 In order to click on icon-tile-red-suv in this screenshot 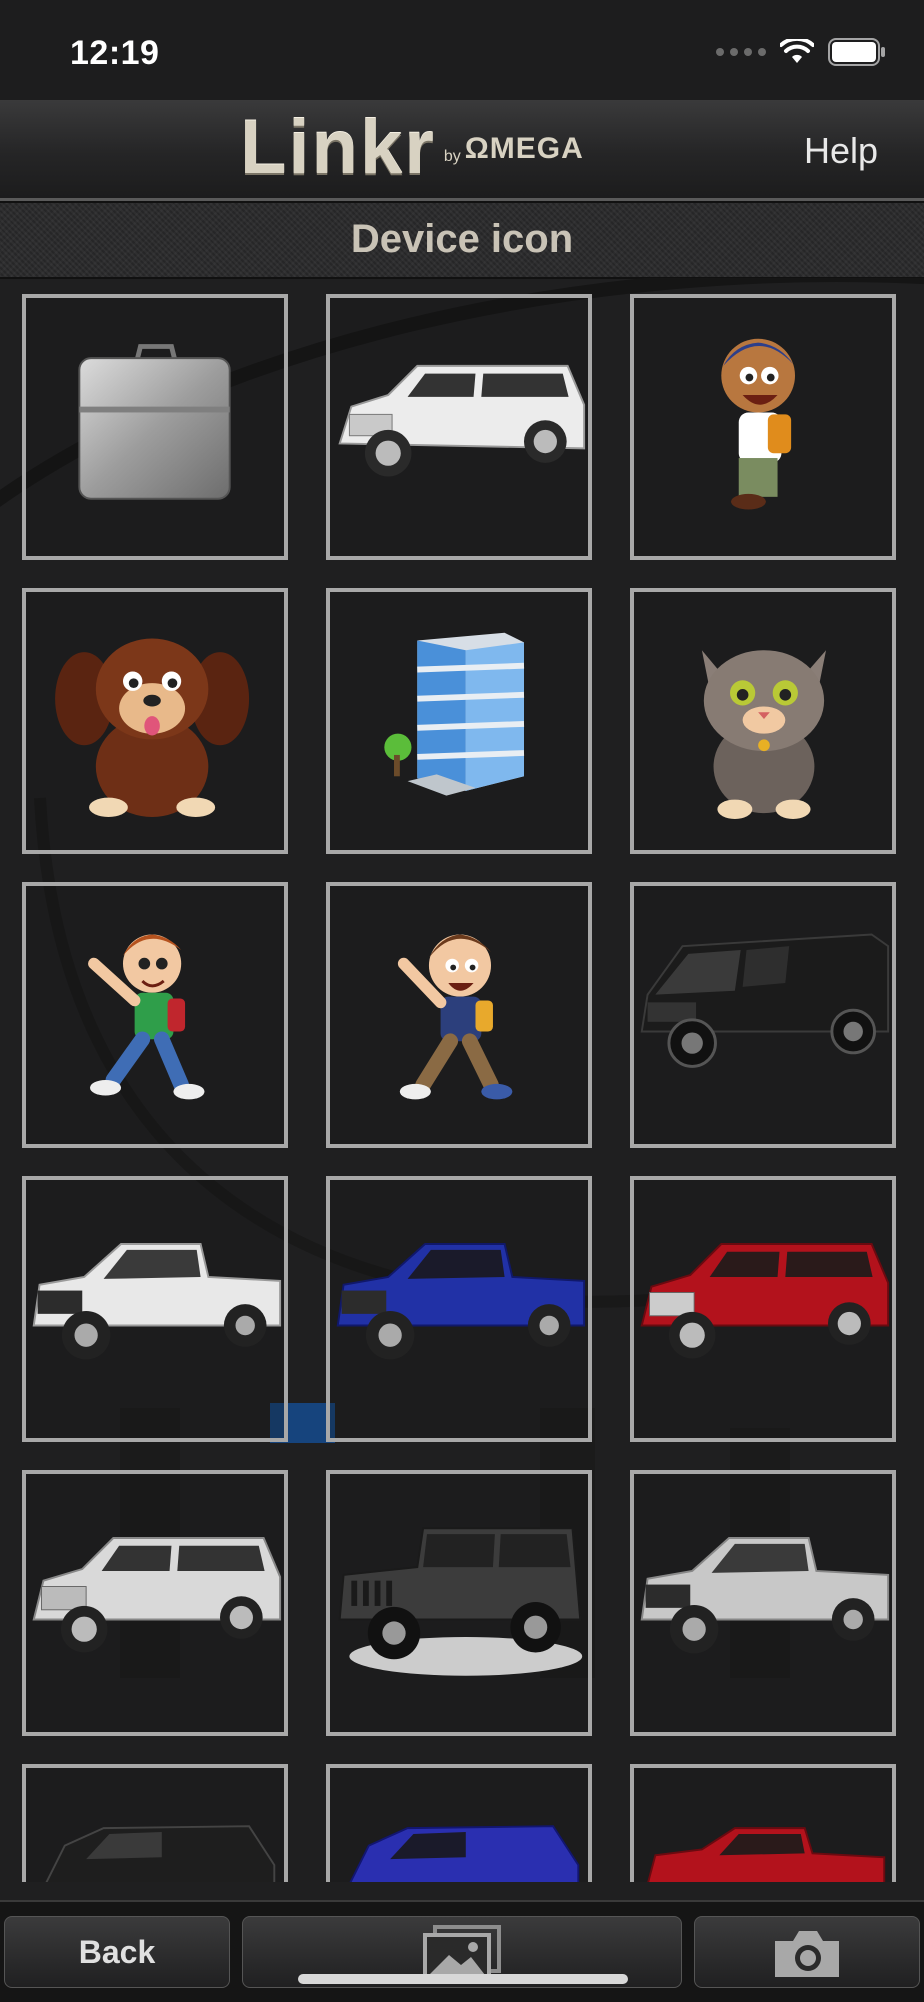, I will do `click(763, 1309)`.